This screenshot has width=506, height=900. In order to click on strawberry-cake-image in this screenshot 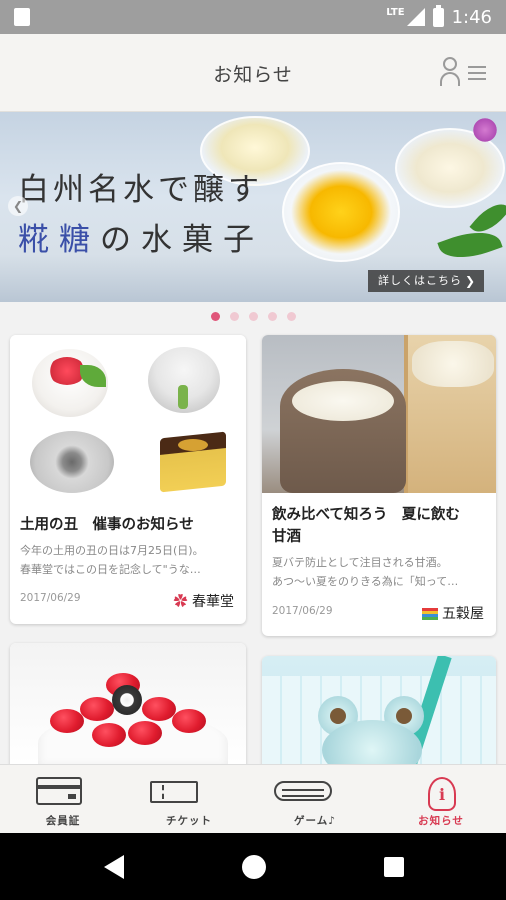, I will do `click(128, 708)`.